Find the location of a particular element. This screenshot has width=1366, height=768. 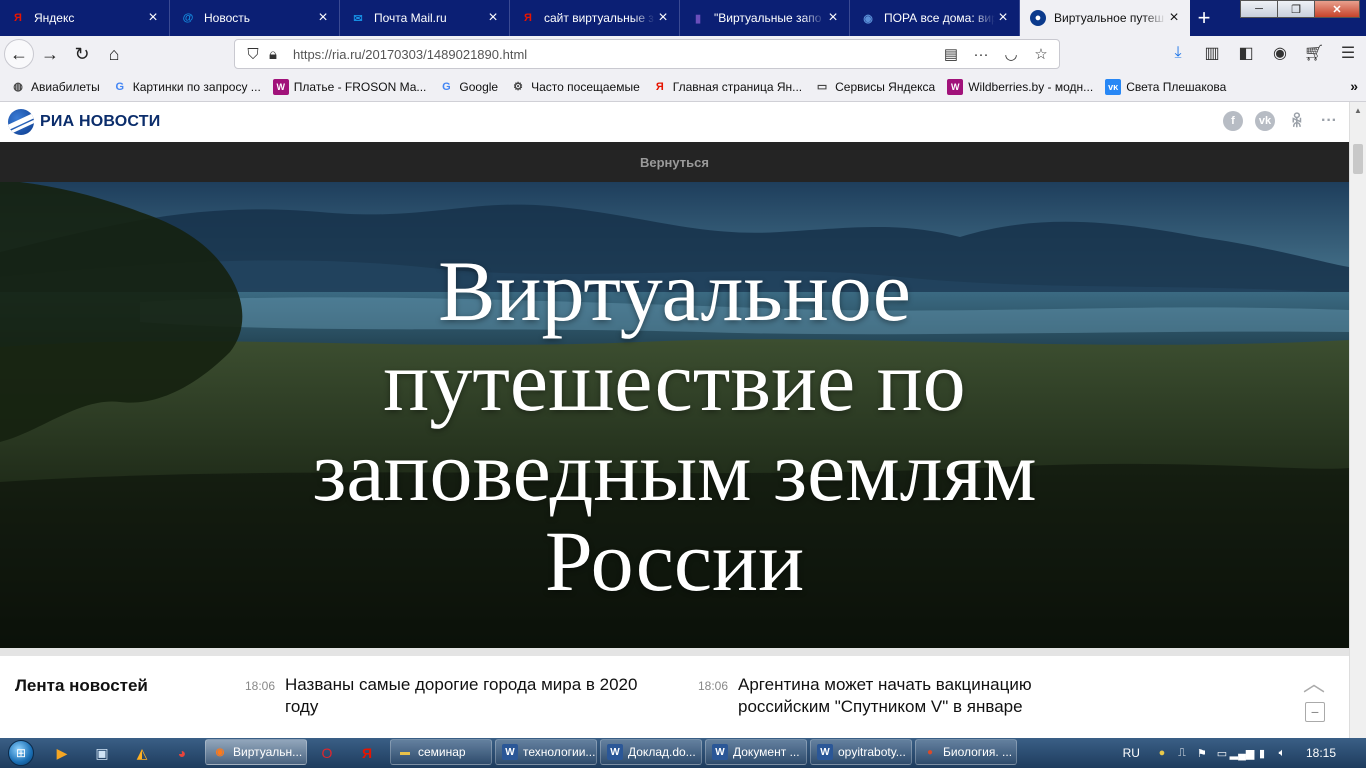

lock-icon: 🔒︎ is located at coordinates (273, 54).